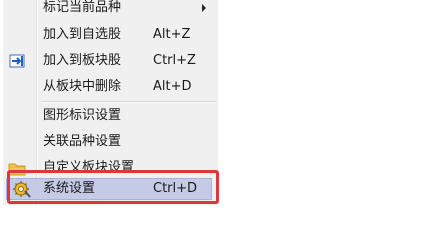  Describe the element at coordinates (82, 7) in the screenshot. I see `menu-item-label: 标记当前品种` at that location.